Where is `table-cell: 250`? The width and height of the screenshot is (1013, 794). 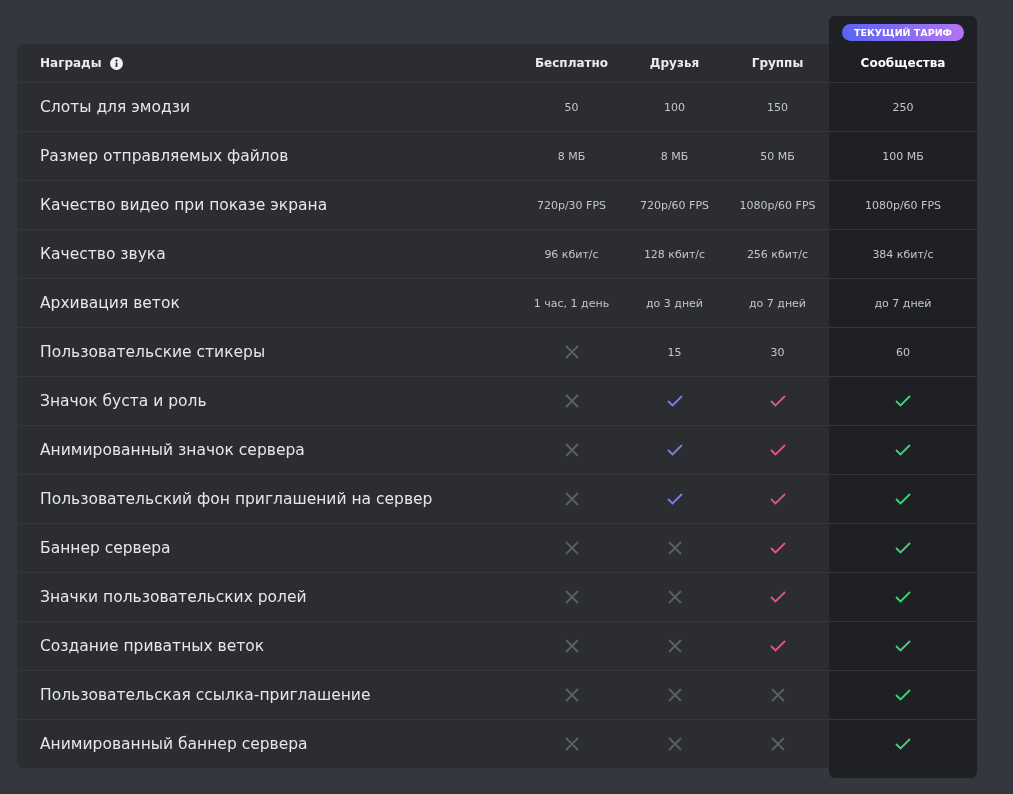 table-cell: 250 is located at coordinates (903, 107).